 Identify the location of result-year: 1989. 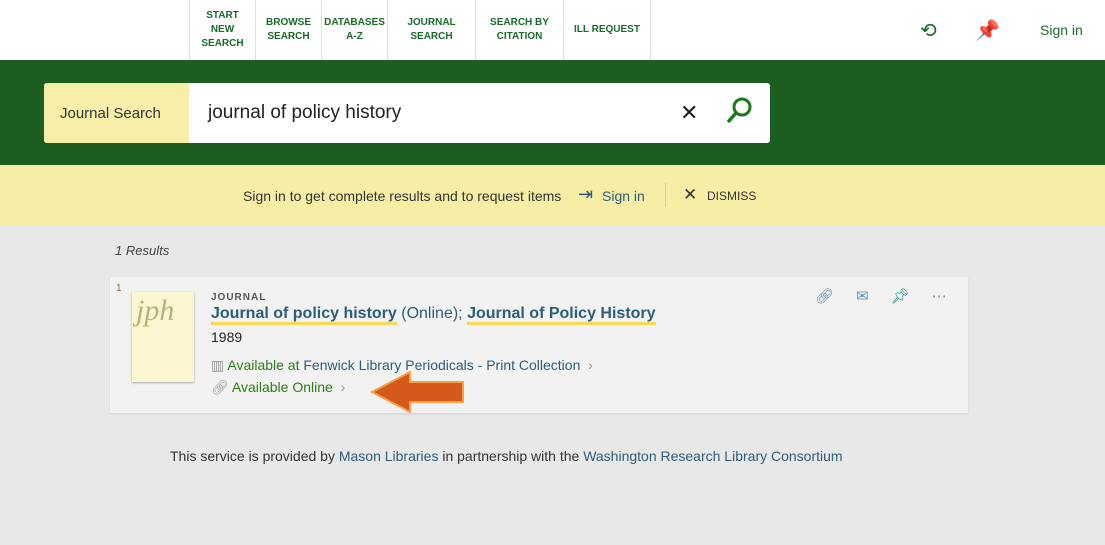
(227, 337).